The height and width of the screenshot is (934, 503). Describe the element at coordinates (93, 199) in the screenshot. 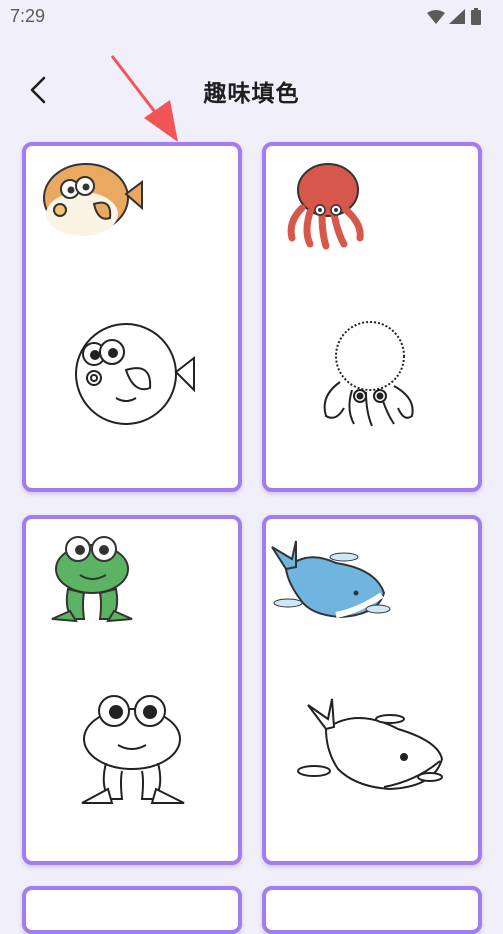

I see `pufferfish-color-image` at that location.